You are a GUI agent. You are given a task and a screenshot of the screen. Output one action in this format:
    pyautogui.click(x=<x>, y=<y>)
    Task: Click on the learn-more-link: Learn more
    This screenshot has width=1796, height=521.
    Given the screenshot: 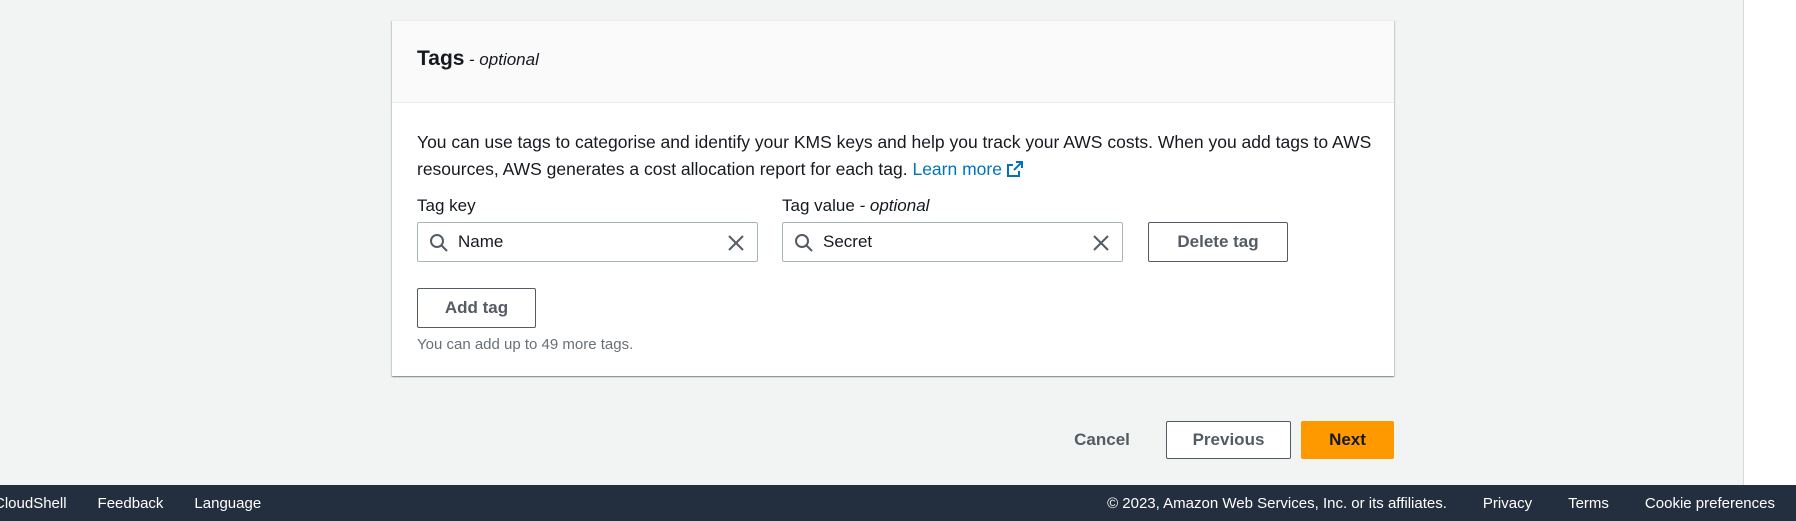 What is the action you would take?
    pyautogui.click(x=968, y=169)
    